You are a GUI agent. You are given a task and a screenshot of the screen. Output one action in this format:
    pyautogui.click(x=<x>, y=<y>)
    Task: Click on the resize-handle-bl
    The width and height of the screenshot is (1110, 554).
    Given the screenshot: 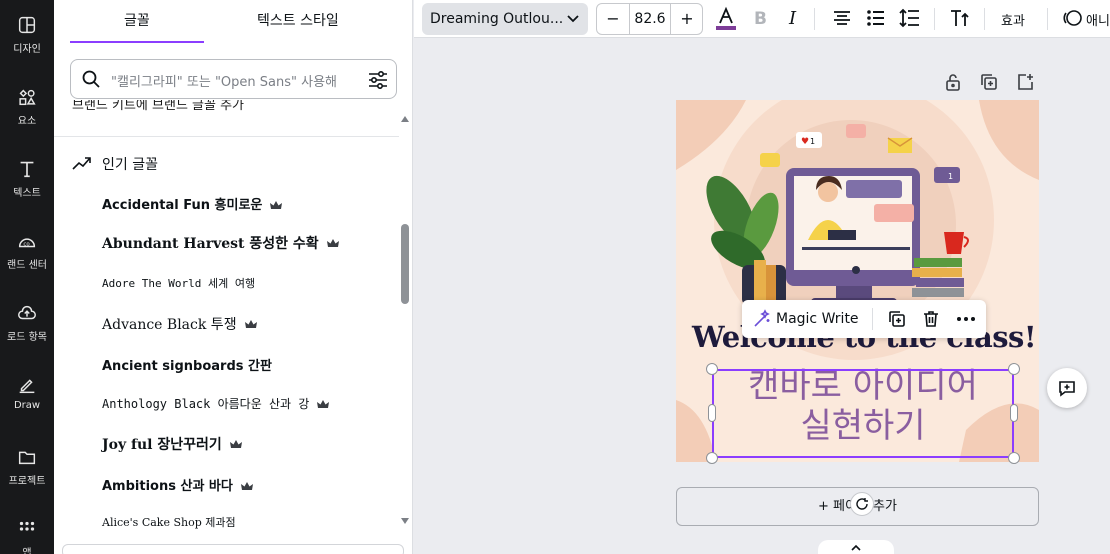 What is the action you would take?
    pyautogui.click(x=712, y=458)
    